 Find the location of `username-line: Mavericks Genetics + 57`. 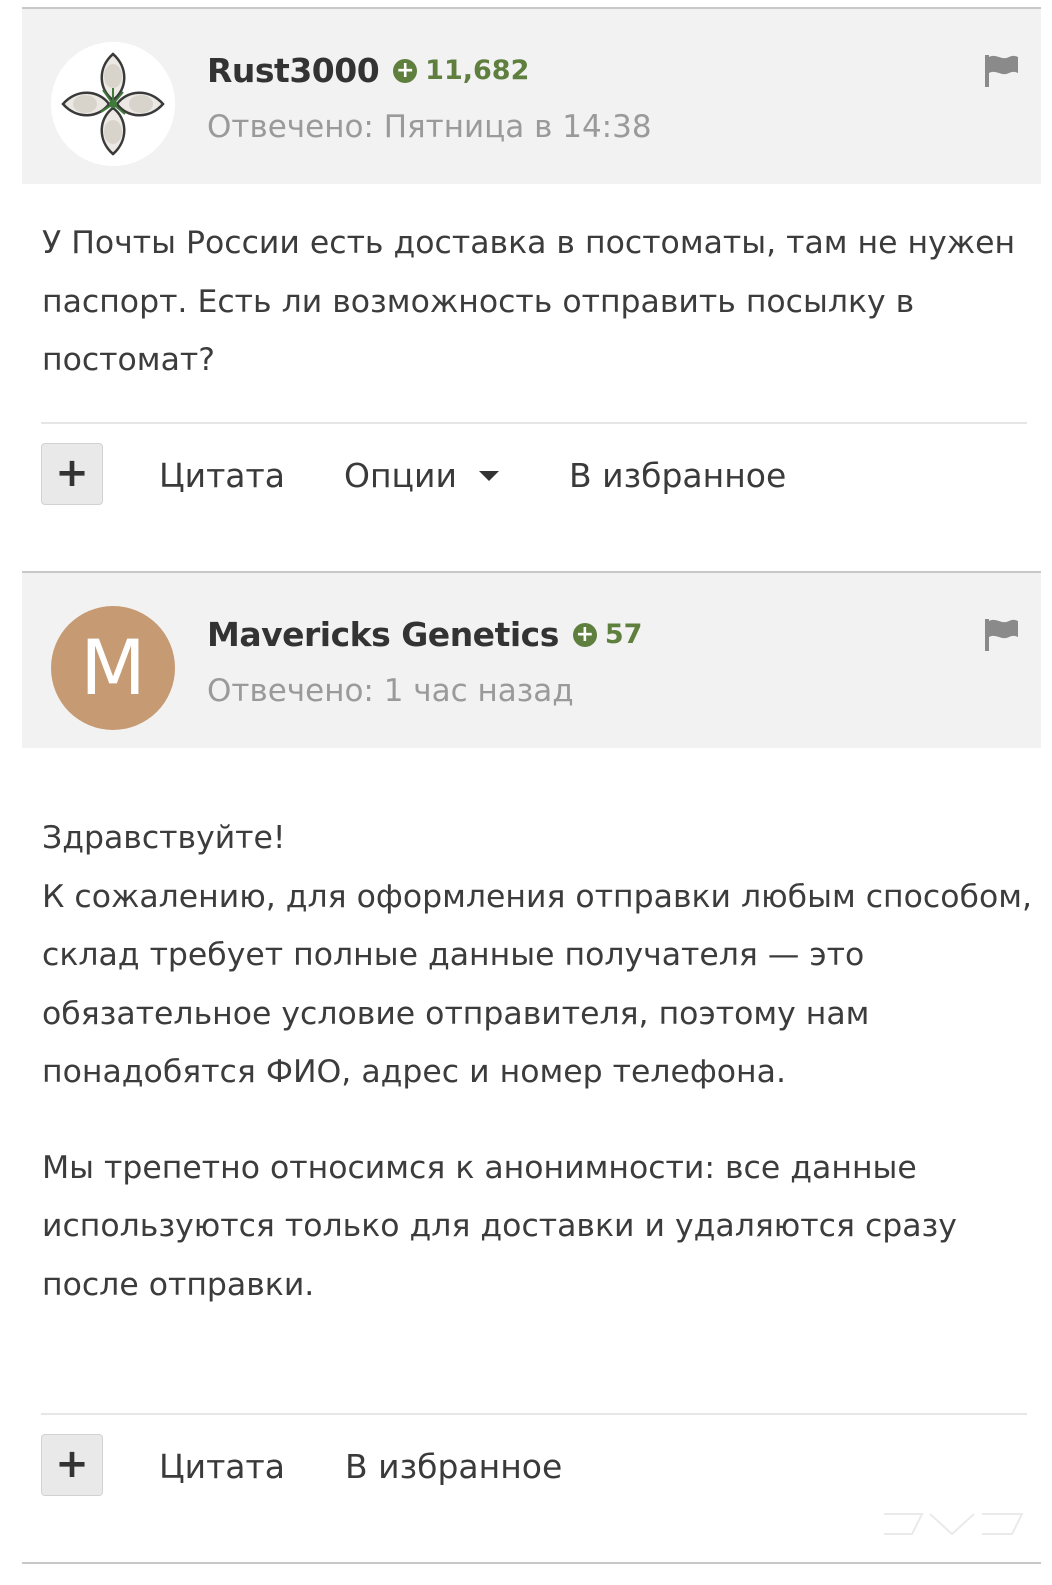

username-line: Mavericks Genetics + 57 is located at coordinates (424, 634).